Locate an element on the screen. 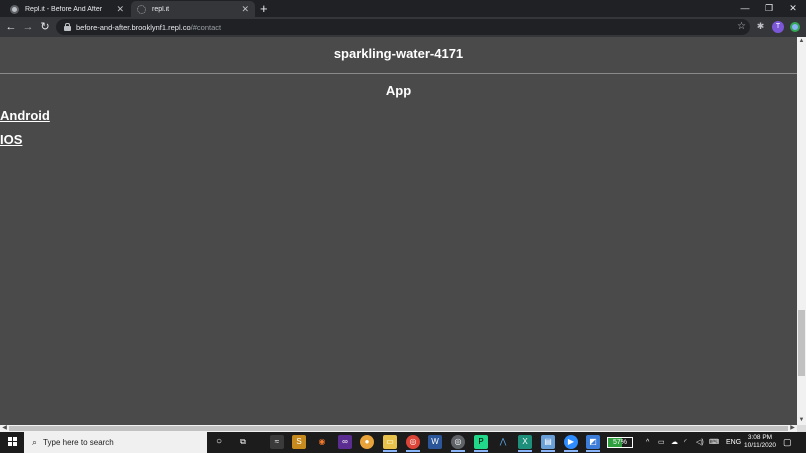 Image resolution: width=806 pixels, height=453 pixels. profile-avatar: T is located at coordinates (778, 27).